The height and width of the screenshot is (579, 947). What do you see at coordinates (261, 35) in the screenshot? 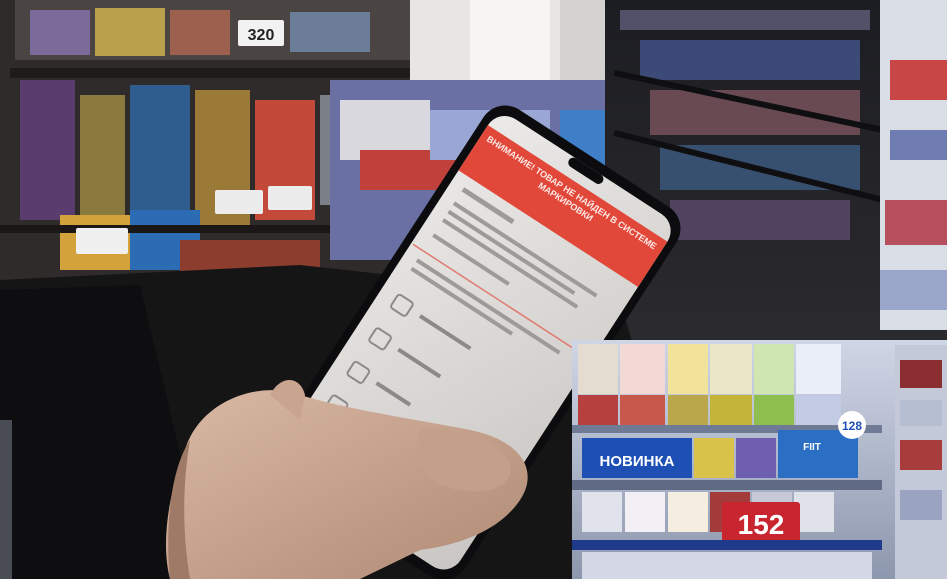
I see `price-tag-top: 320` at bounding box center [261, 35].